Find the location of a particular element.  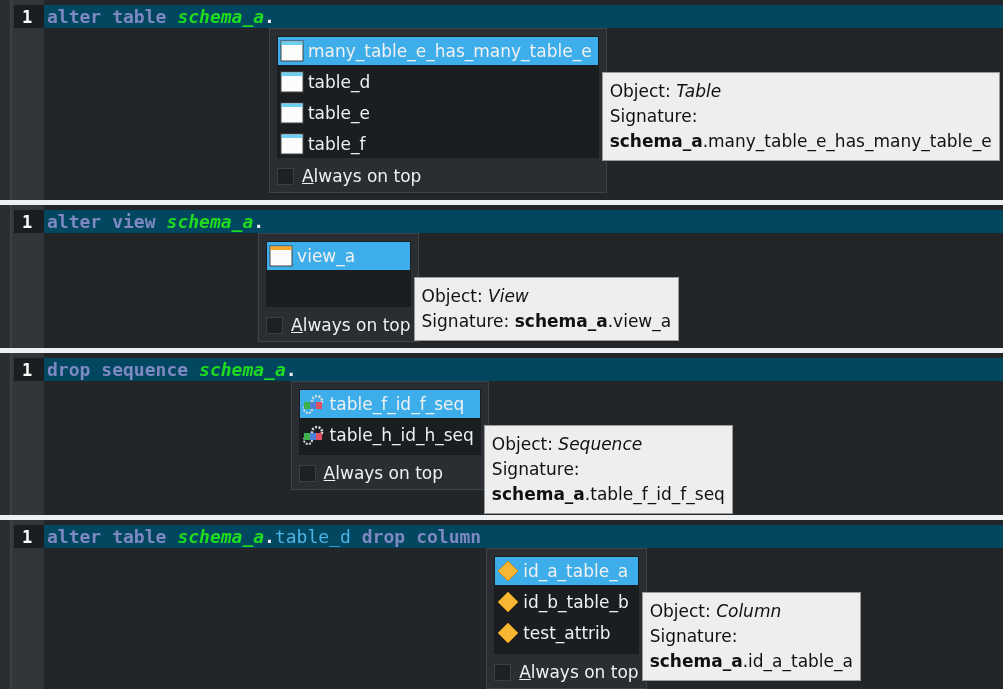

table-name: table_d is located at coordinates (312, 536).